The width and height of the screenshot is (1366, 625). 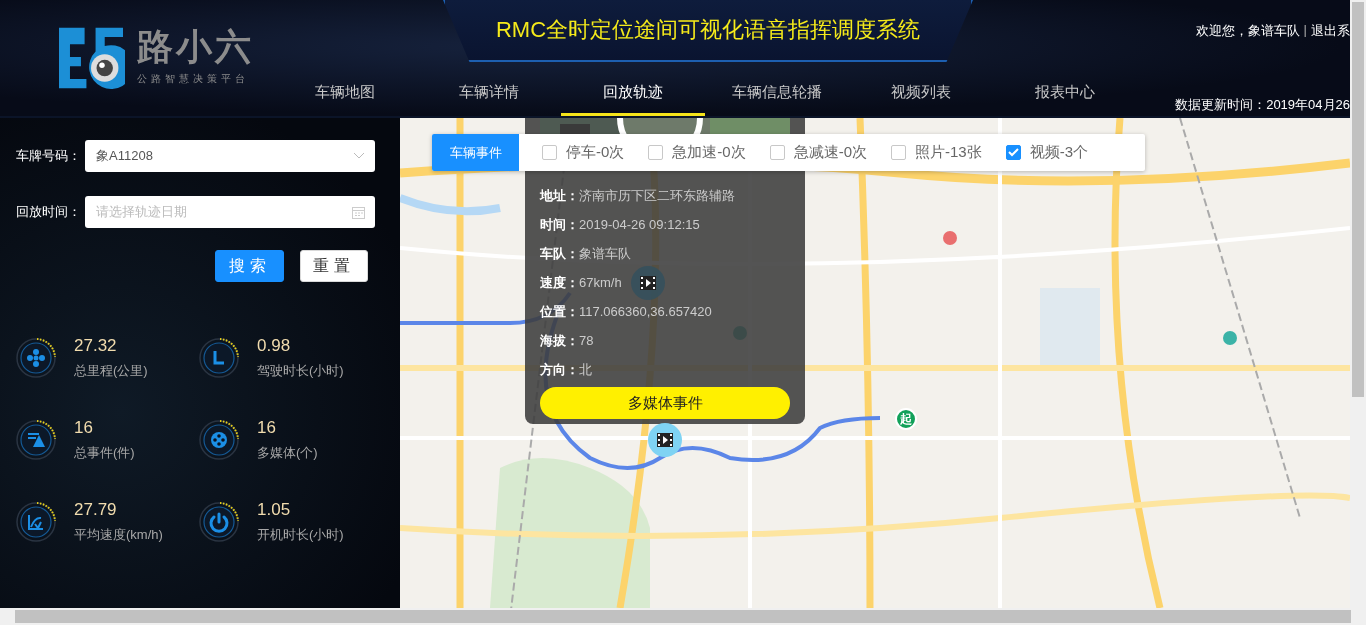 What do you see at coordinates (358, 212) in the screenshot?
I see `calendar-icon` at bounding box center [358, 212].